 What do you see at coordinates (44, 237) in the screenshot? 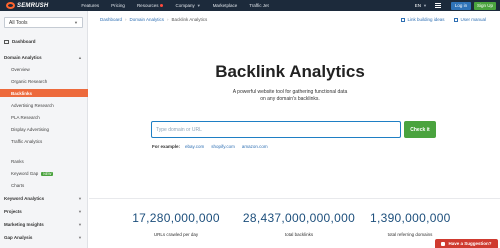
I see `sidebar-gap-analysis: Gap Analysis ▼` at bounding box center [44, 237].